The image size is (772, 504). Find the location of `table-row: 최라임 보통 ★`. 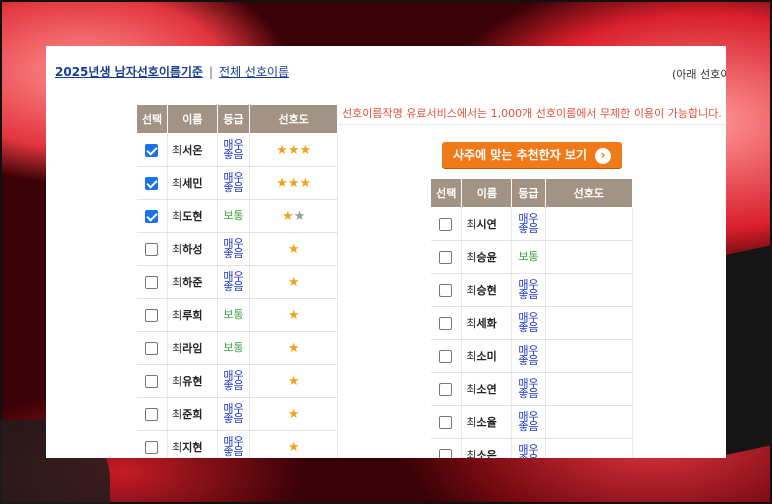

table-row: 최라임 보통 ★ is located at coordinates (237, 348).